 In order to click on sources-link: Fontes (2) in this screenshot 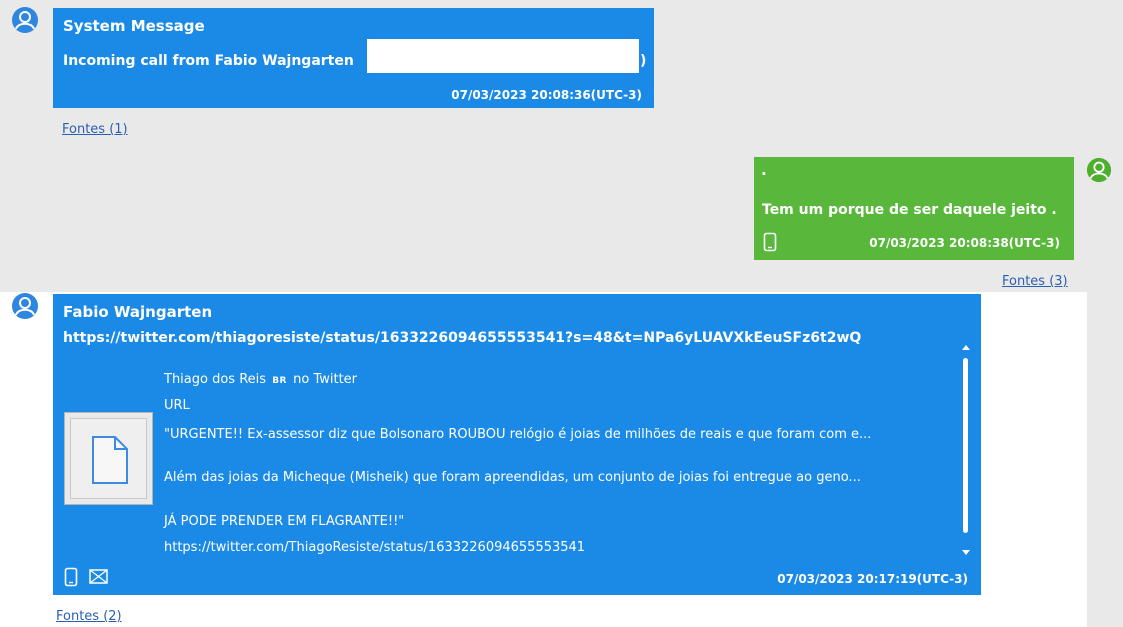, I will do `click(89, 616)`.